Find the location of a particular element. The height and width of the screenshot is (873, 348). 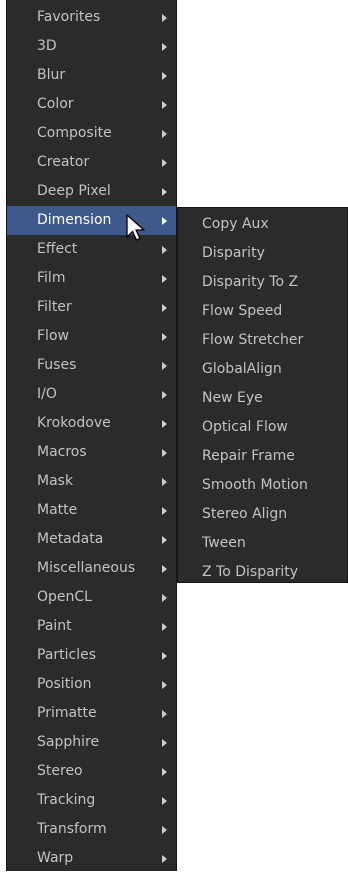

submenu-item-repair-frame: Repair Frame is located at coordinates (262, 456).